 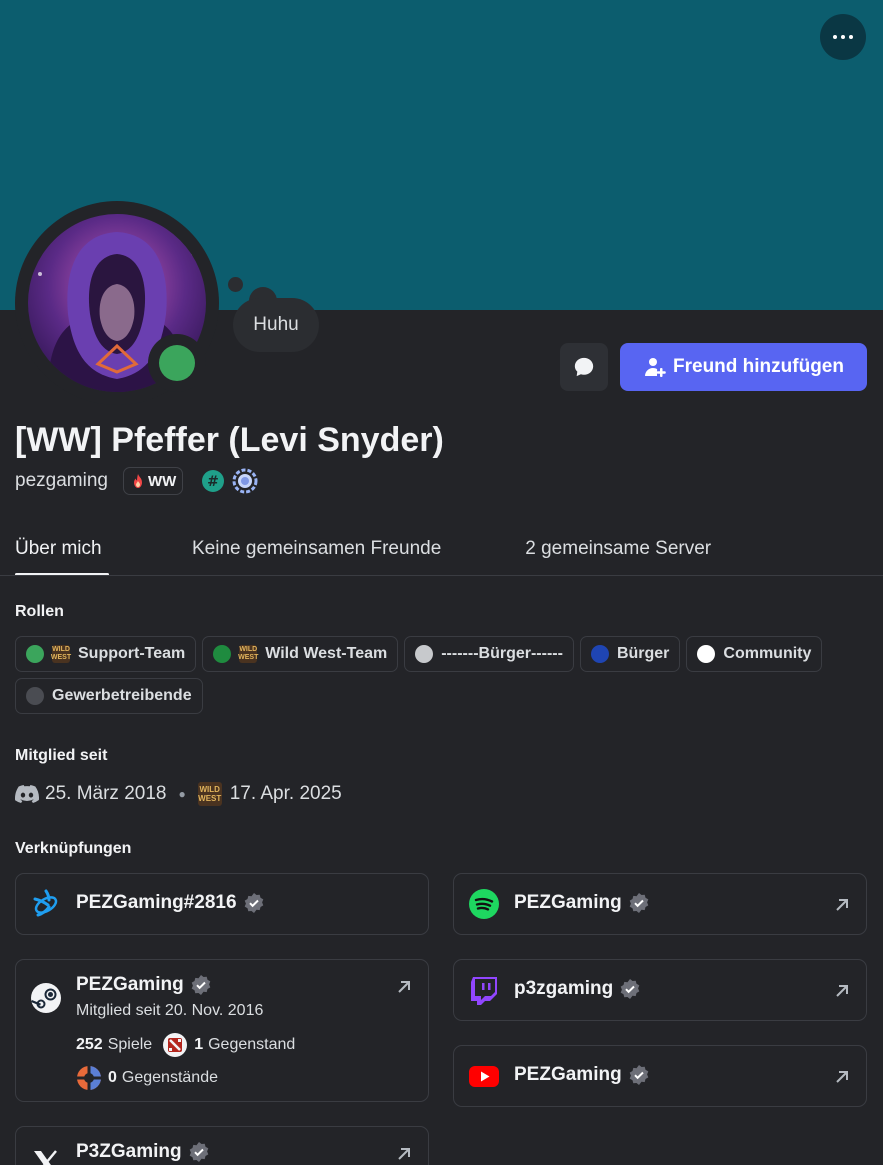 What do you see at coordinates (27, 794) in the screenshot?
I see `discord-logo-icon` at bounding box center [27, 794].